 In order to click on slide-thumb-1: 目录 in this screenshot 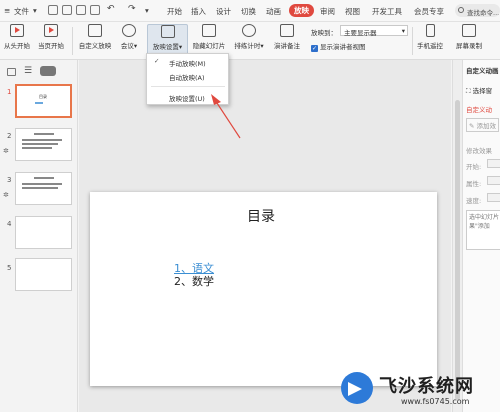, I will do `click(43, 101)`.